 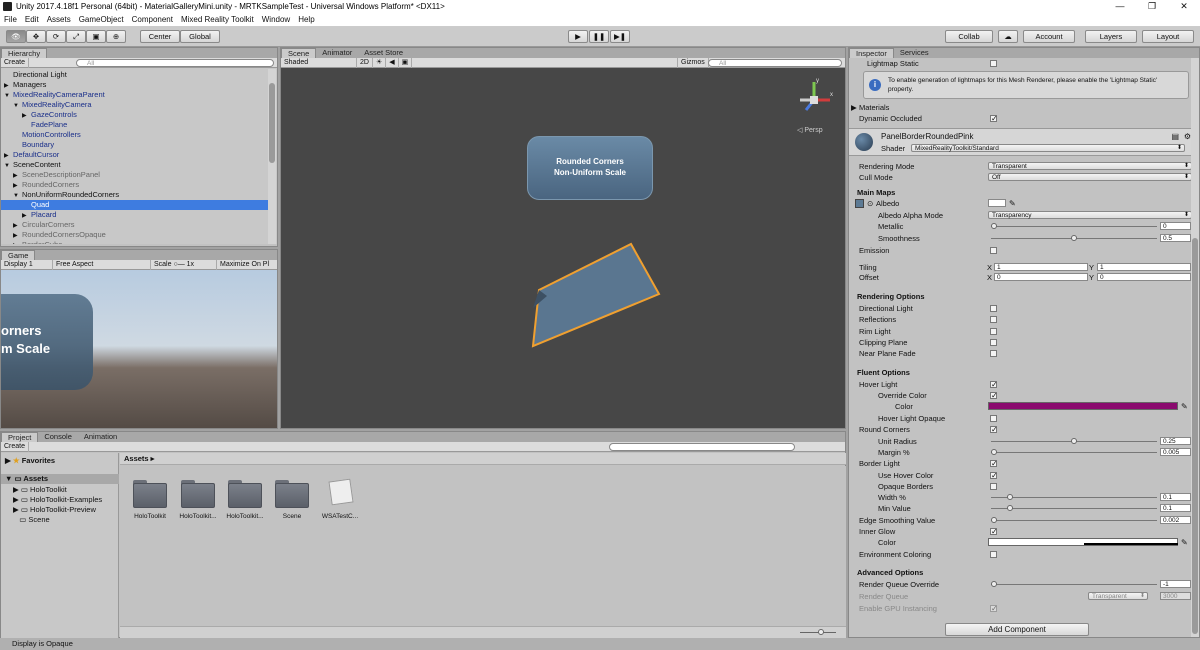 I want to click on expand-arrow-icon: ▶, so click(x=17, y=242).